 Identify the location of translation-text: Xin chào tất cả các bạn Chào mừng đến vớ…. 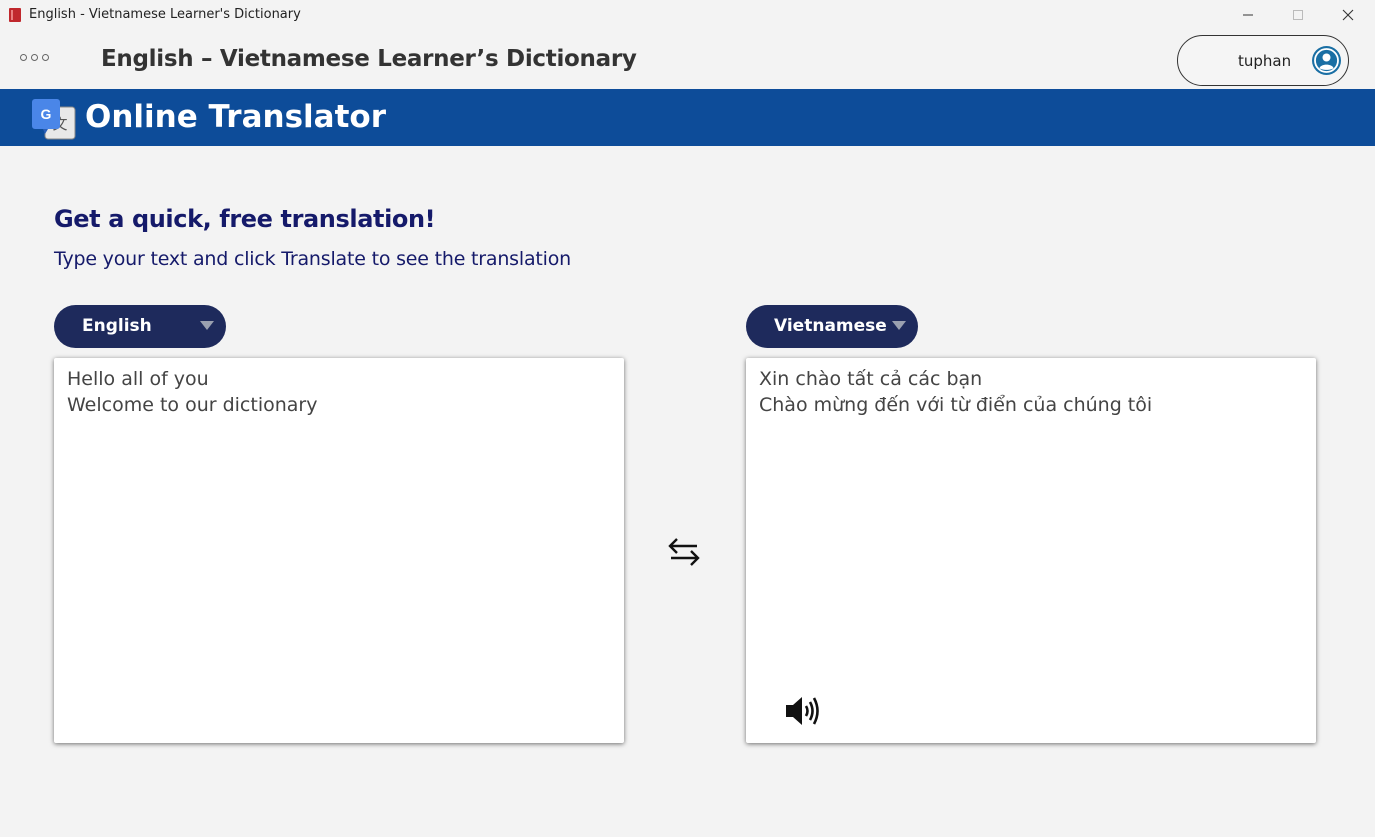
(956, 392).